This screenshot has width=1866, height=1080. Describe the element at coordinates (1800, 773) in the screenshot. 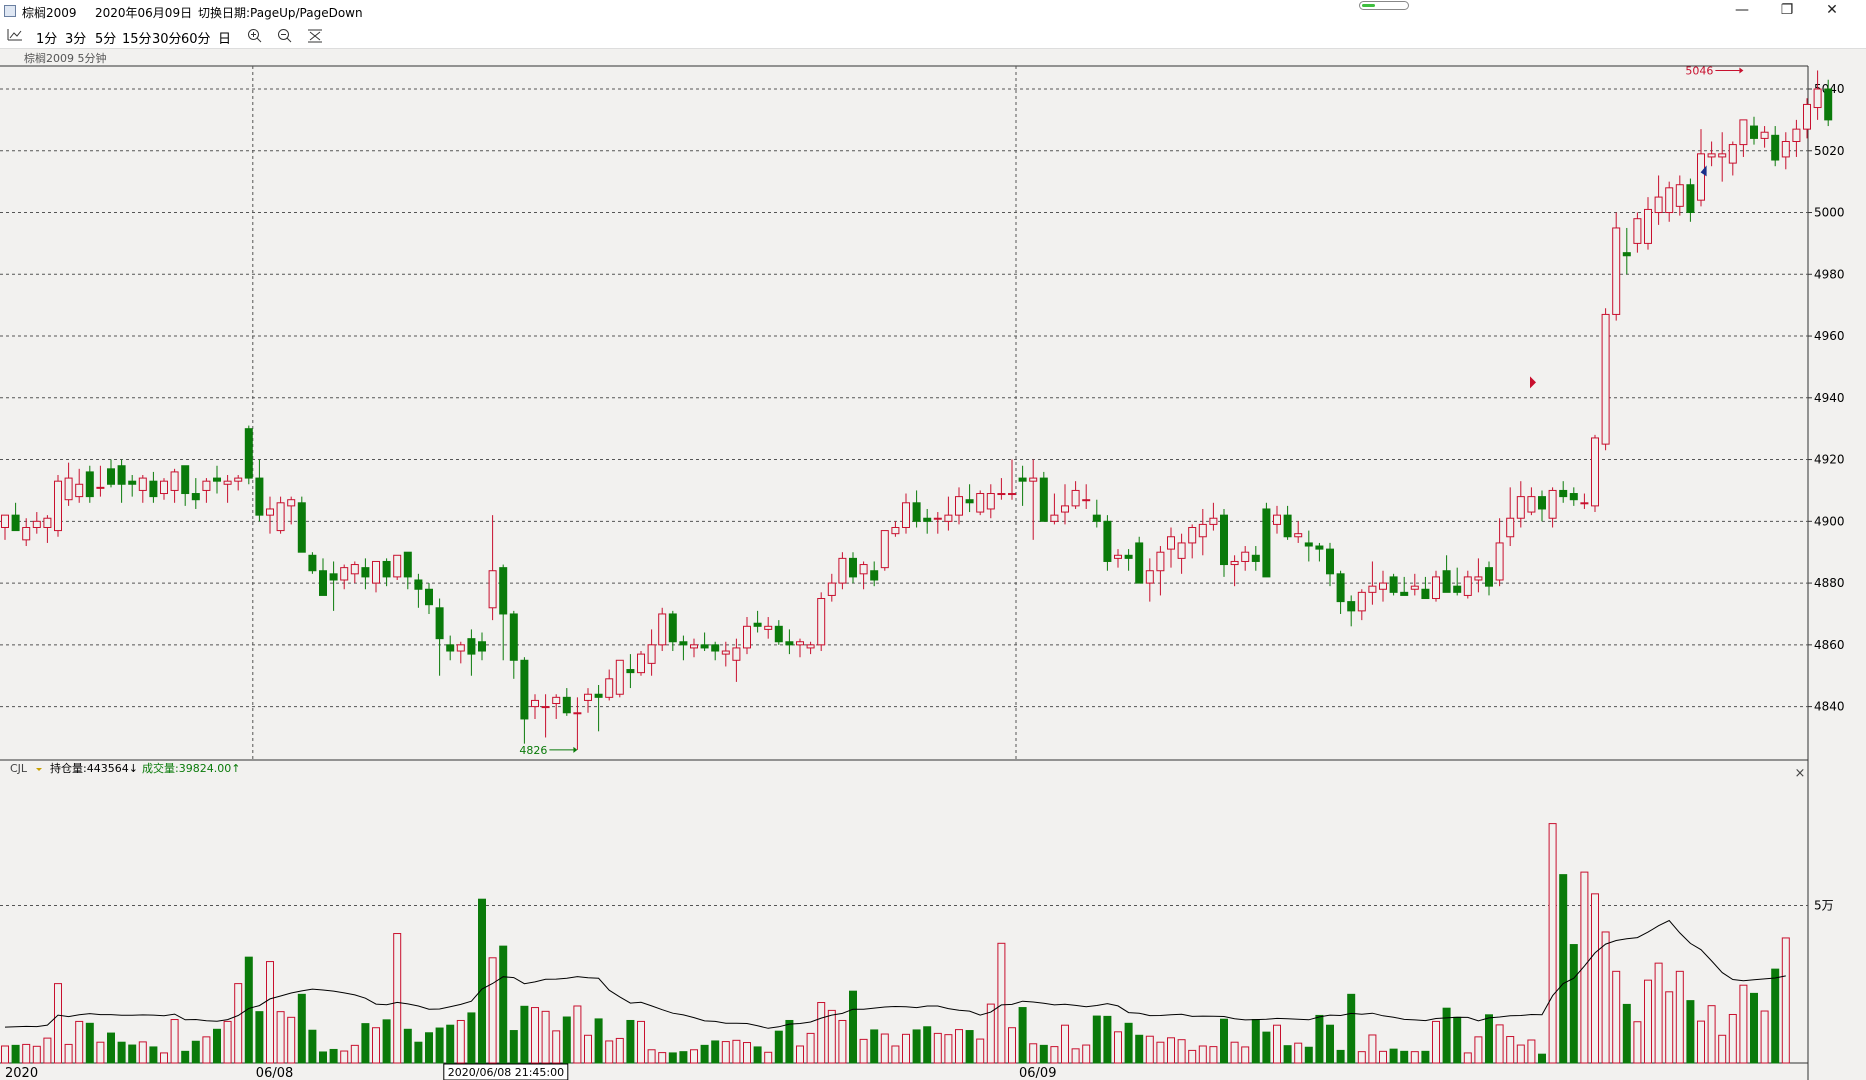

I see `close-indicator-icon: ×` at that location.